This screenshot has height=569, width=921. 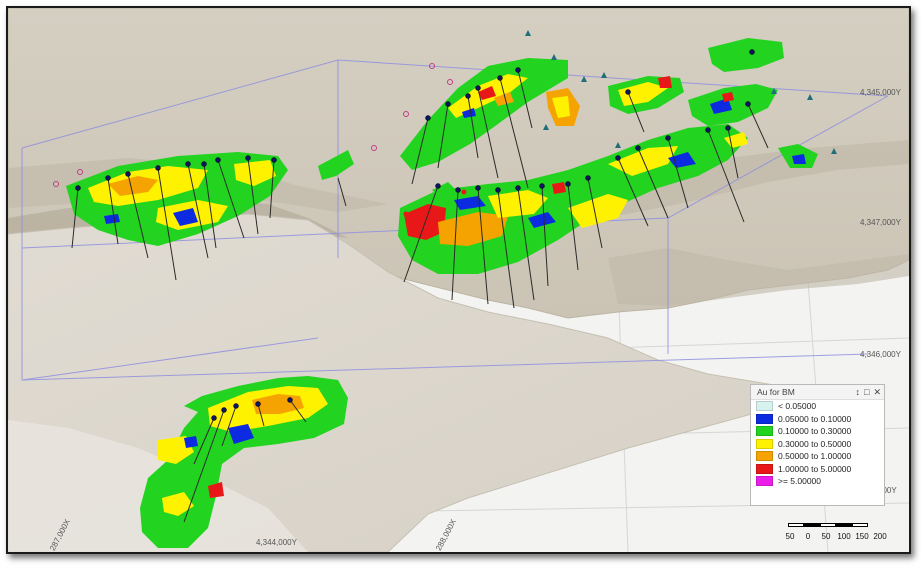 What do you see at coordinates (858, 392) in the screenshot?
I see `pin-icon: ↕` at bounding box center [858, 392].